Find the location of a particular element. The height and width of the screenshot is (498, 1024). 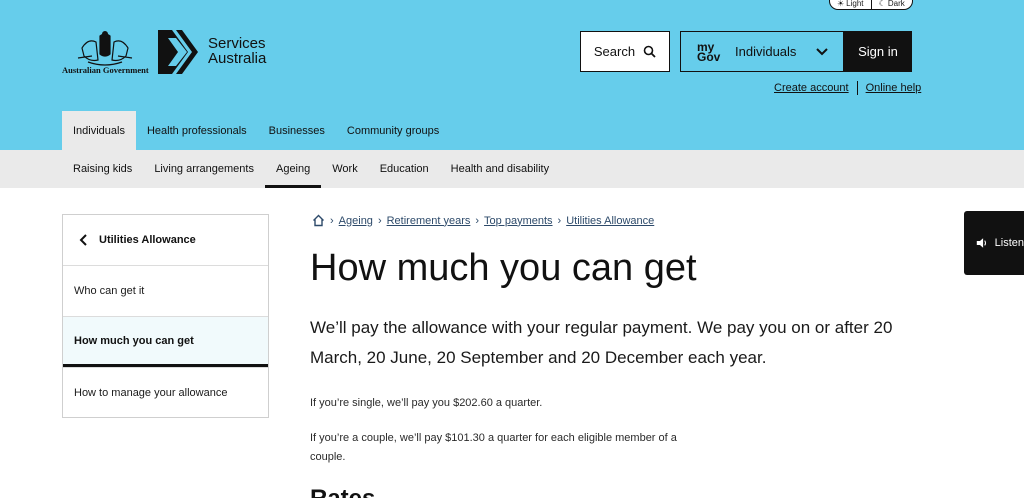

chevron-left-icon is located at coordinates (83, 240).